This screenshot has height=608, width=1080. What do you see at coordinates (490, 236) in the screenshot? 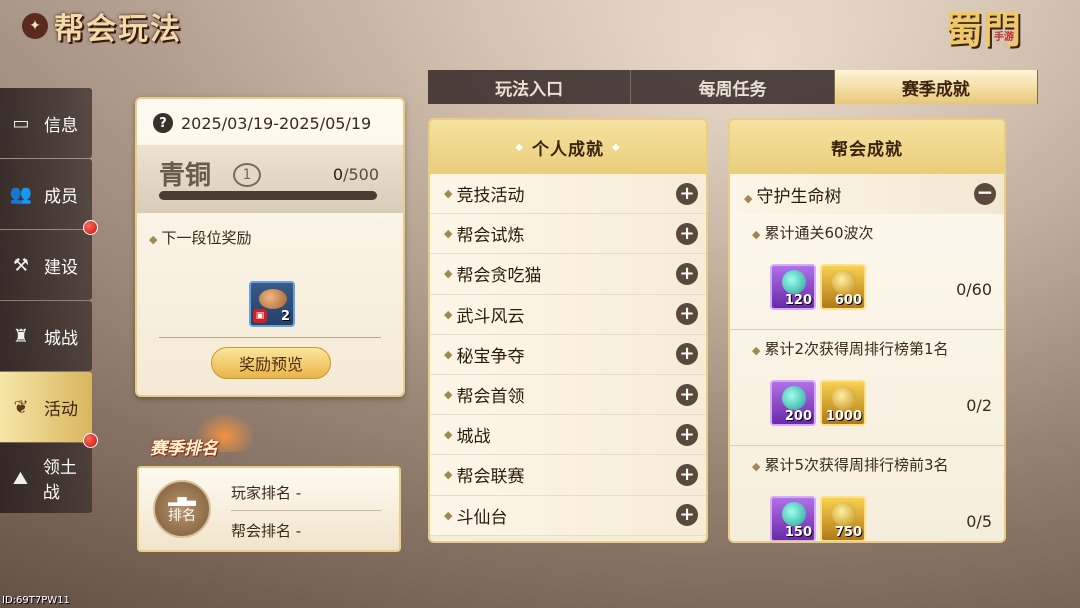
I see `achievement-label: 帮会试炼` at bounding box center [490, 236].